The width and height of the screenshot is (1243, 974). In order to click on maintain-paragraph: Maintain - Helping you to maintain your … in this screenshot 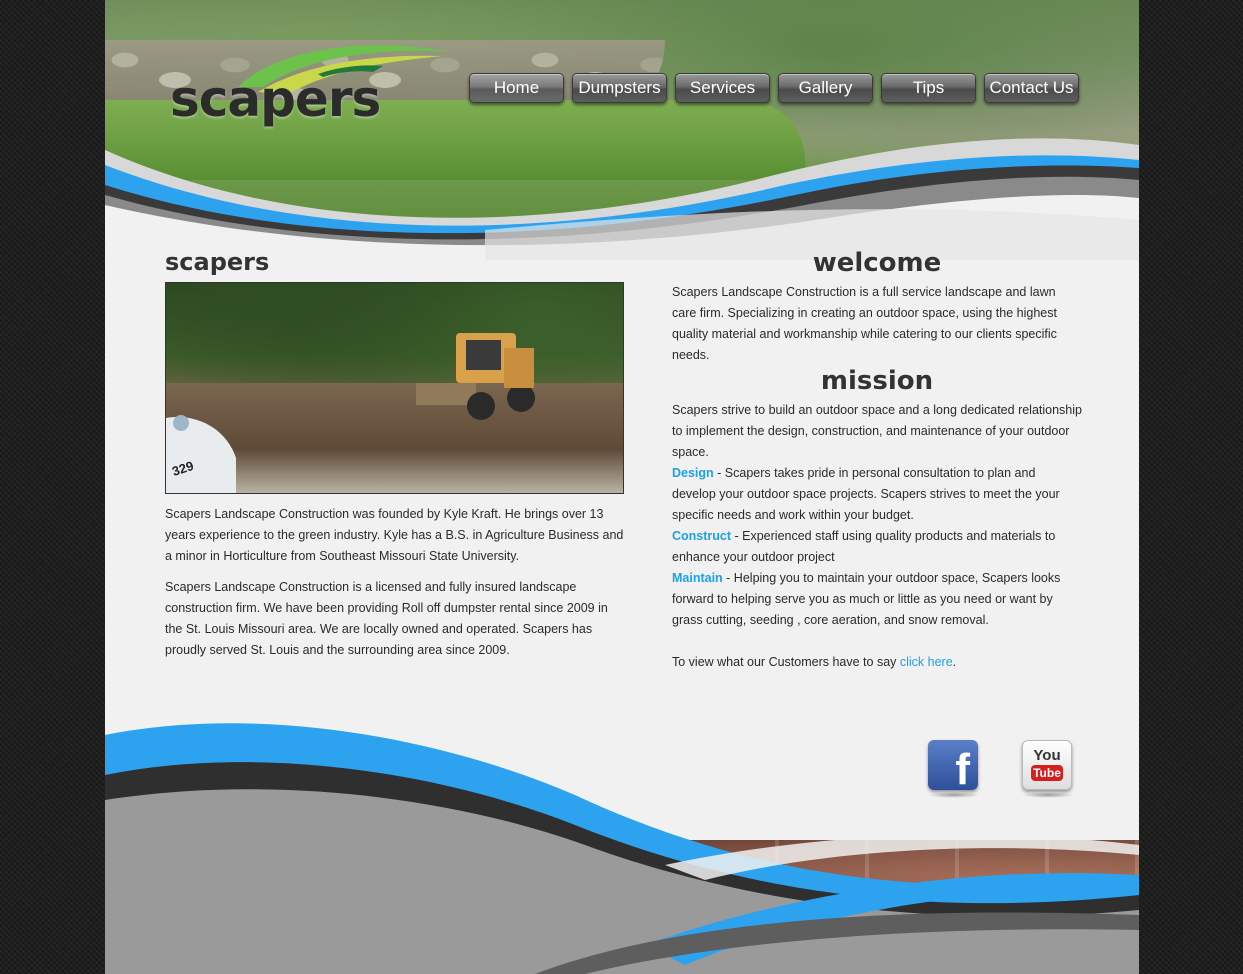, I will do `click(877, 599)`.